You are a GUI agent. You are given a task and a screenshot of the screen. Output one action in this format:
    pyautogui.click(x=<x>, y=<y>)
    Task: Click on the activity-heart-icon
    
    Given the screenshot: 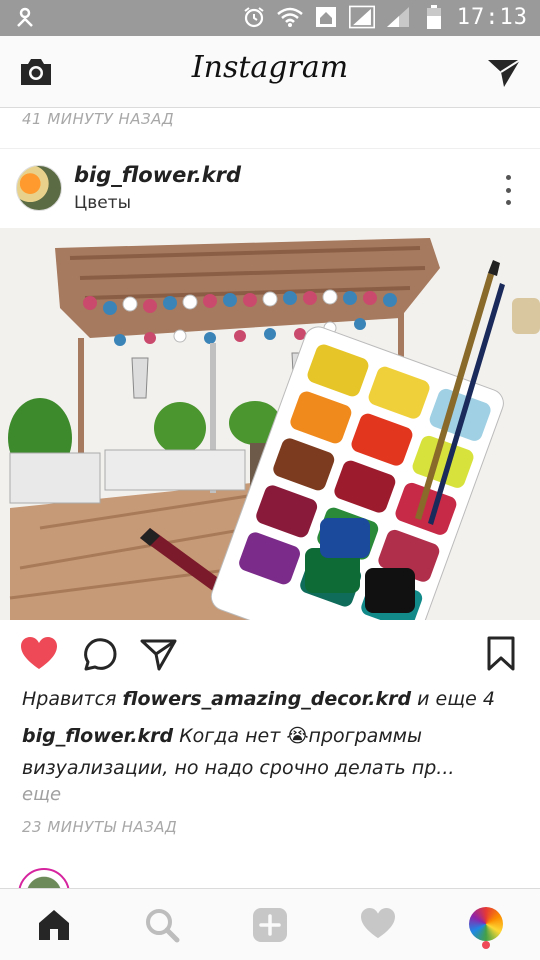 What is the action you would take?
    pyautogui.click(x=378, y=925)
    